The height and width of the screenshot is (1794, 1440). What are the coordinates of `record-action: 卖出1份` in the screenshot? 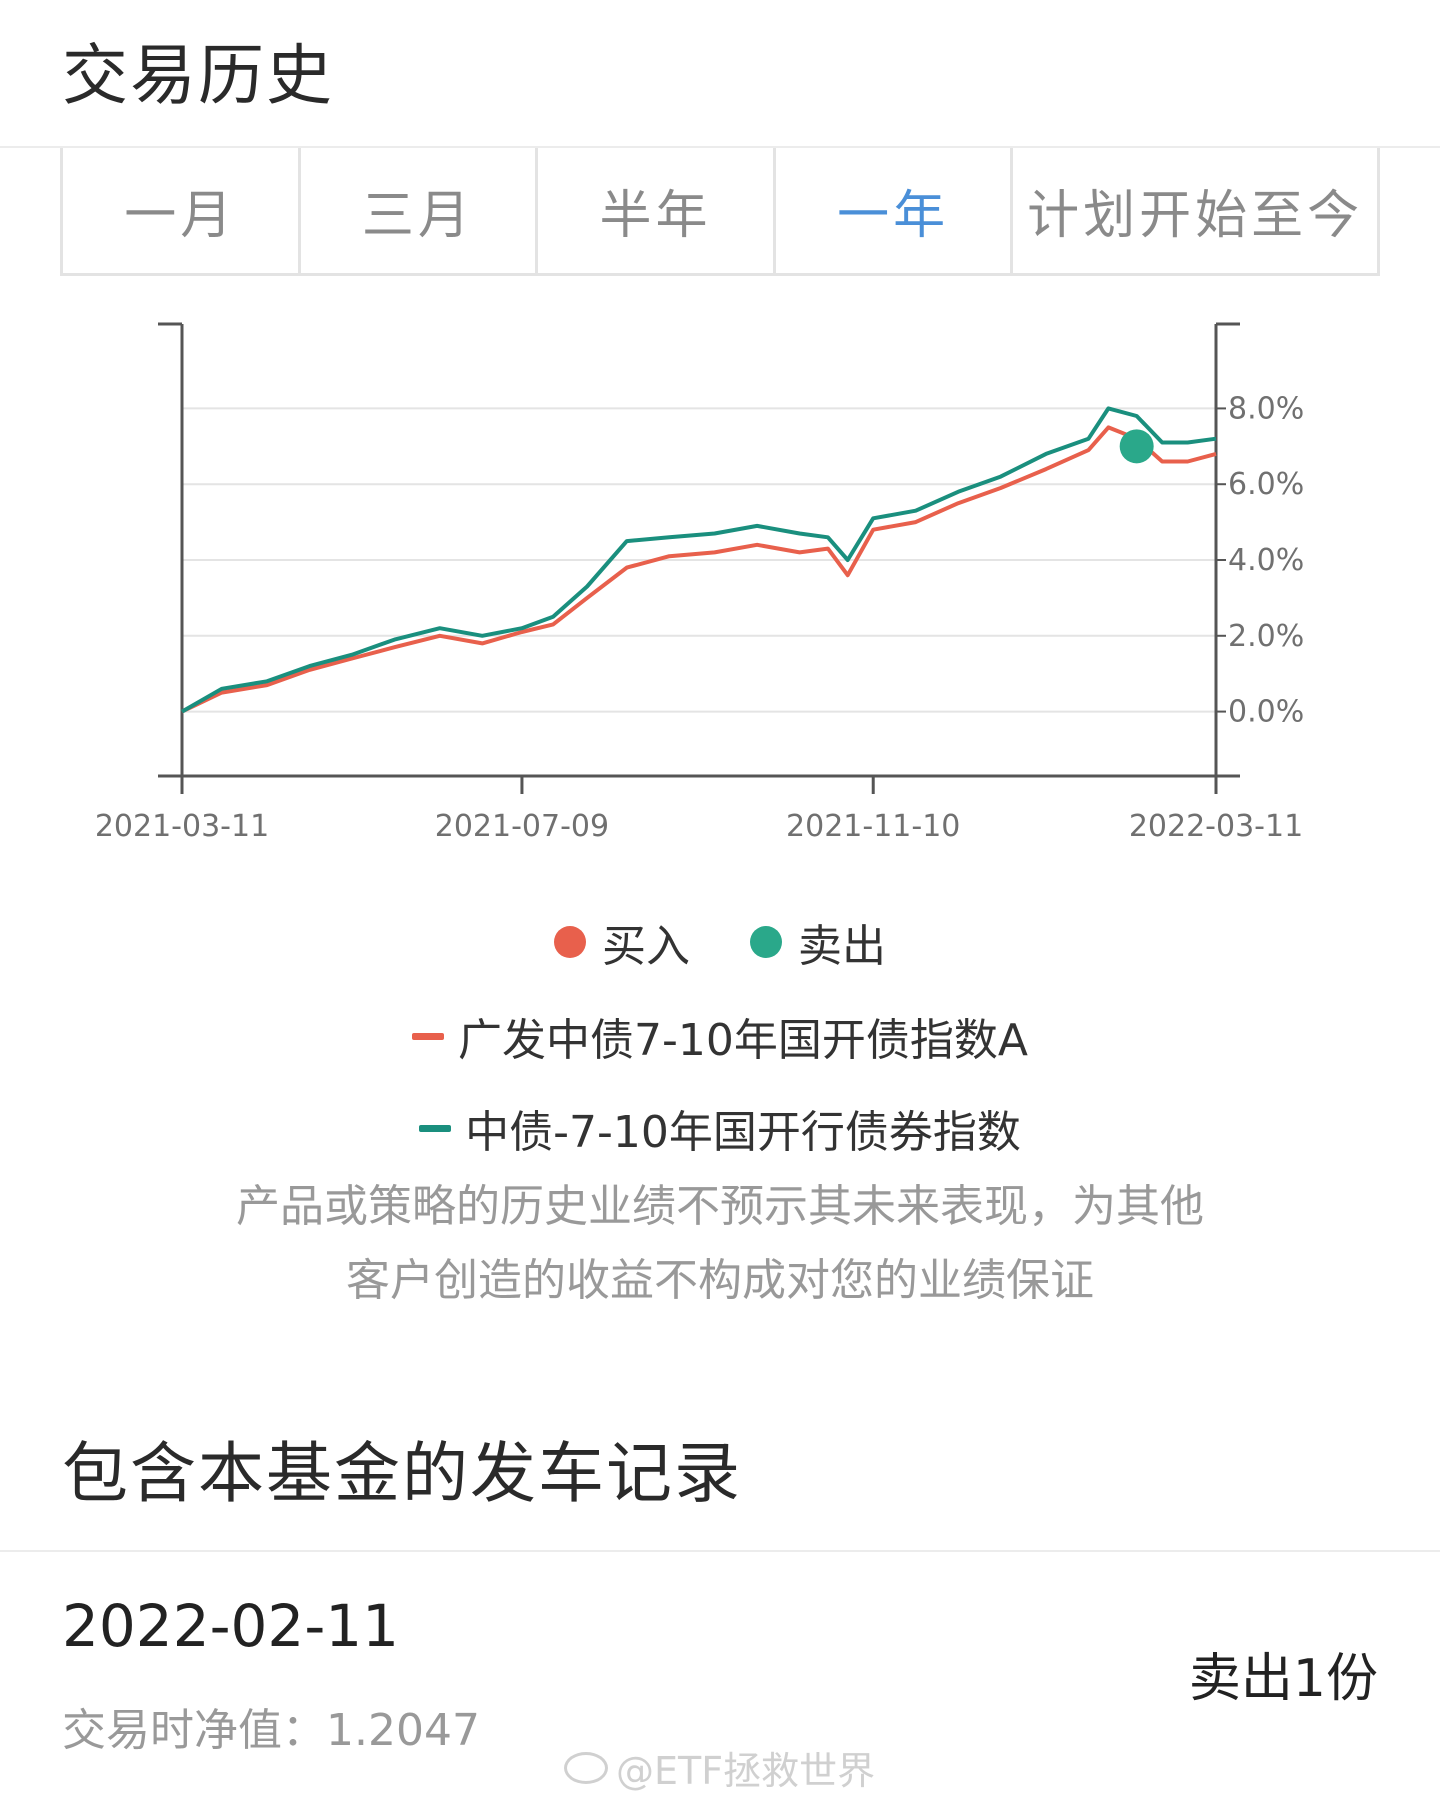 It's located at (1283, 1679).